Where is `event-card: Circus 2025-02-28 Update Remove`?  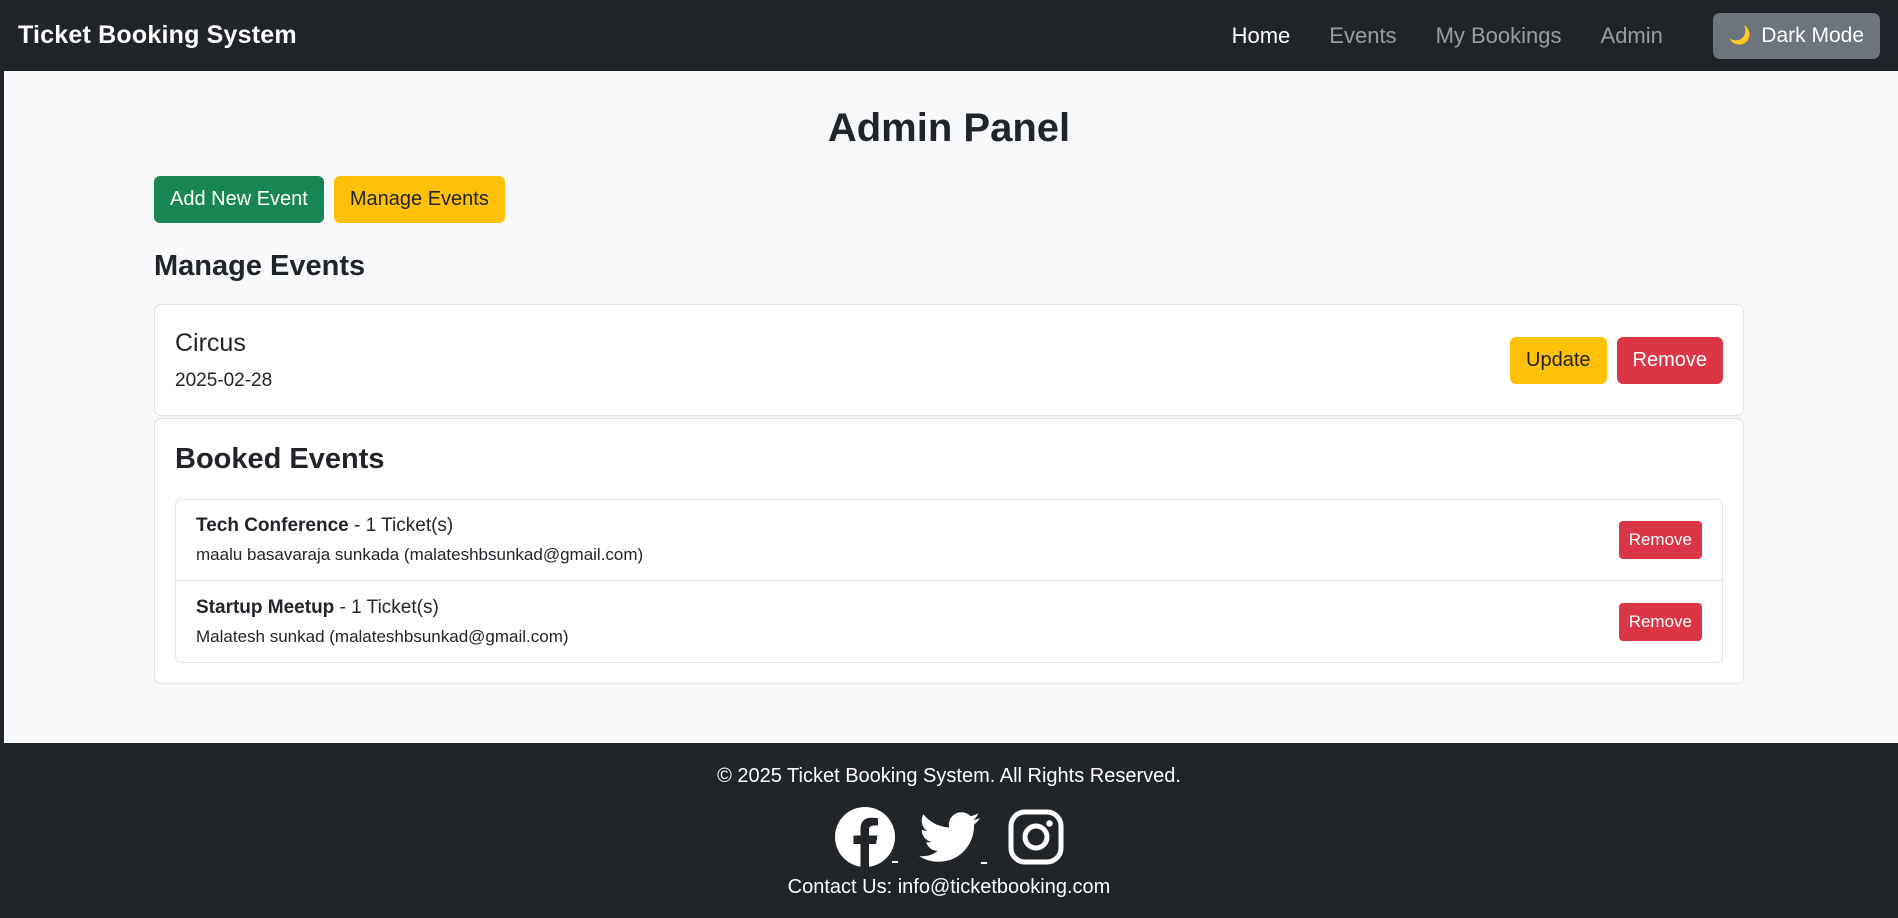
event-card: Circus 2025-02-28 Update Remove is located at coordinates (949, 360).